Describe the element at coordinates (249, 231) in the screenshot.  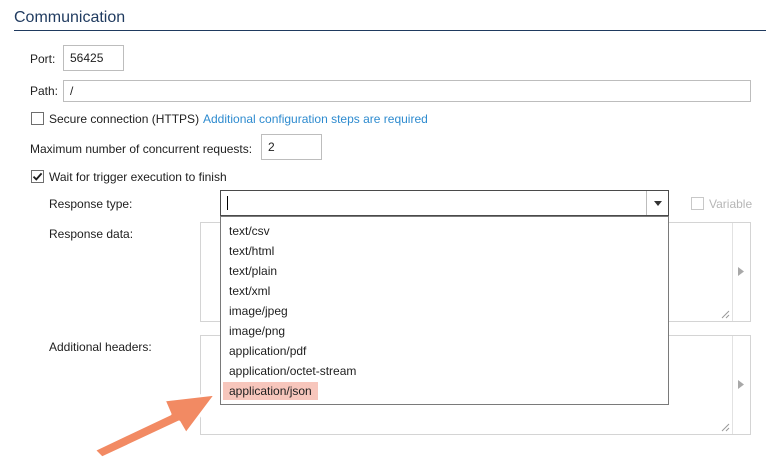
I see `option-text-csv: text/csv` at that location.